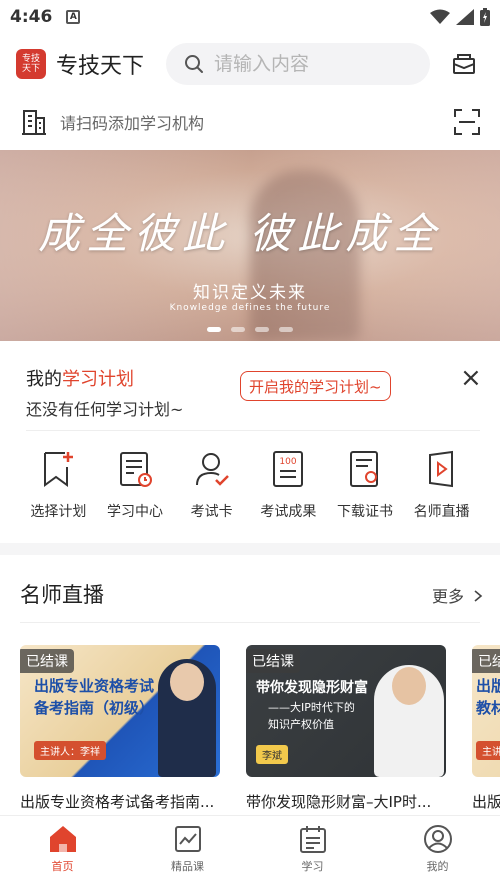  I want to click on shortcut-label: 下载证书, so click(365, 512).